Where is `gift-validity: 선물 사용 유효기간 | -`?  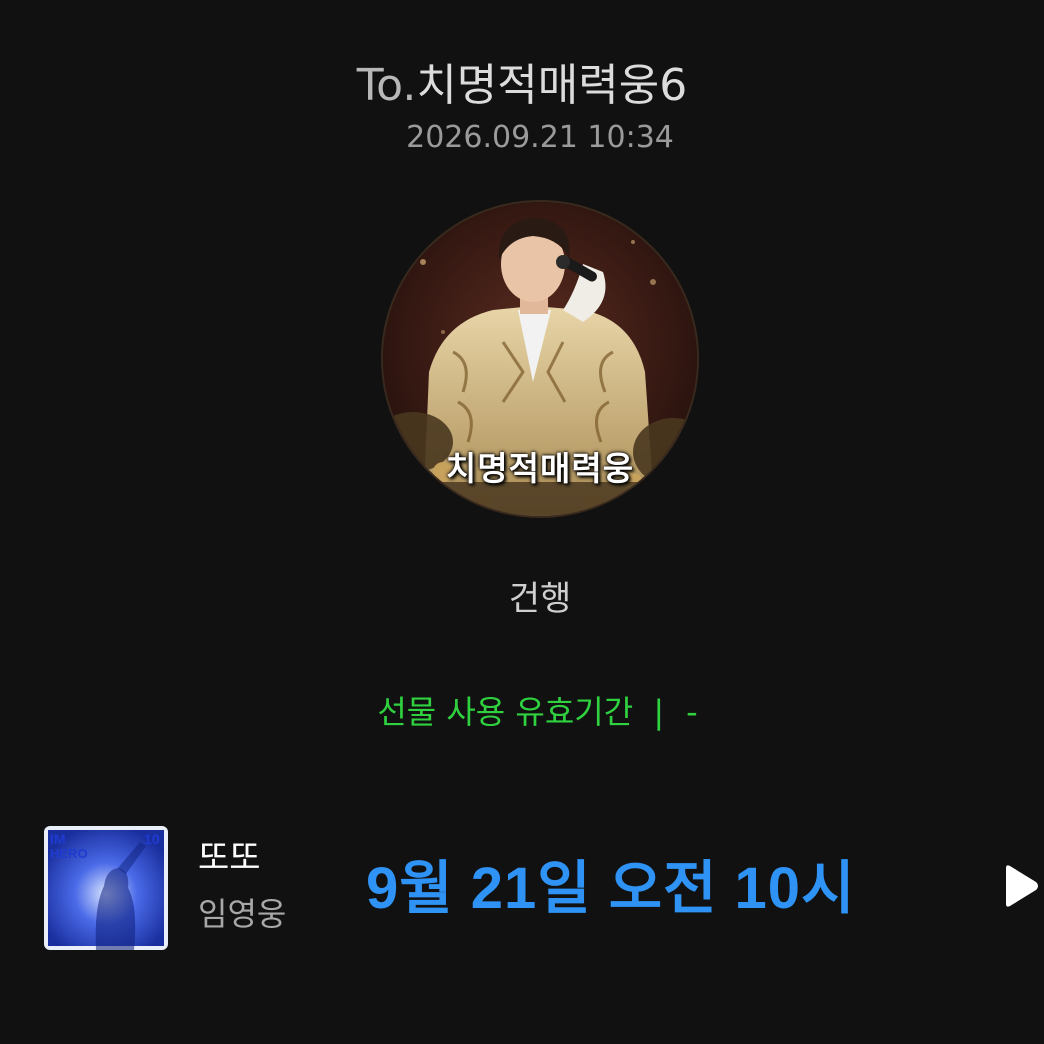
gift-validity: 선물 사용 유효기간 | - is located at coordinates (522, 712).